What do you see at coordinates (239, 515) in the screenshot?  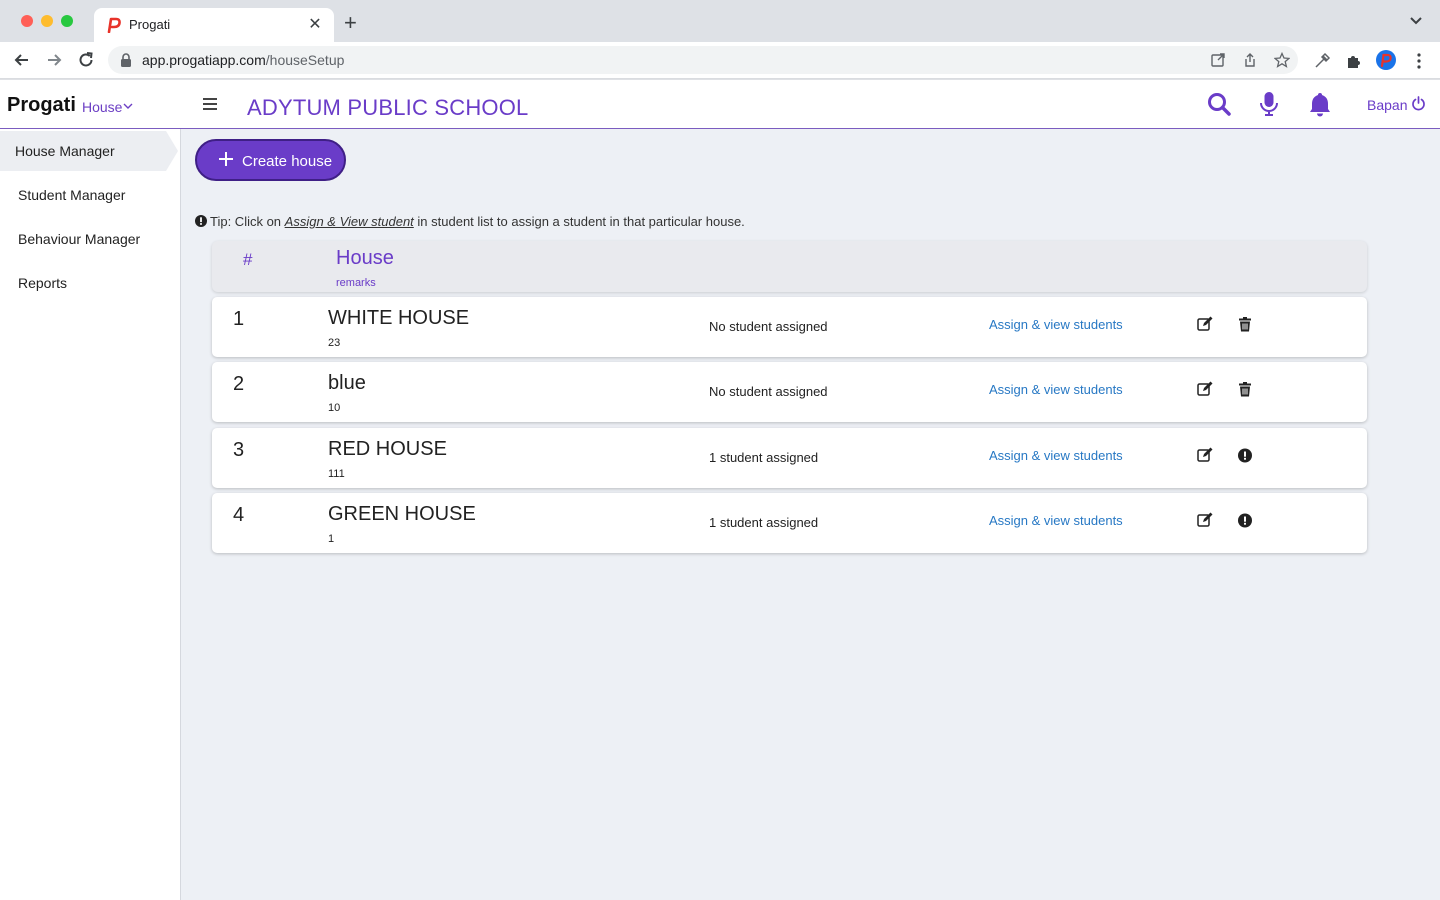 I see `row-number: 4` at bounding box center [239, 515].